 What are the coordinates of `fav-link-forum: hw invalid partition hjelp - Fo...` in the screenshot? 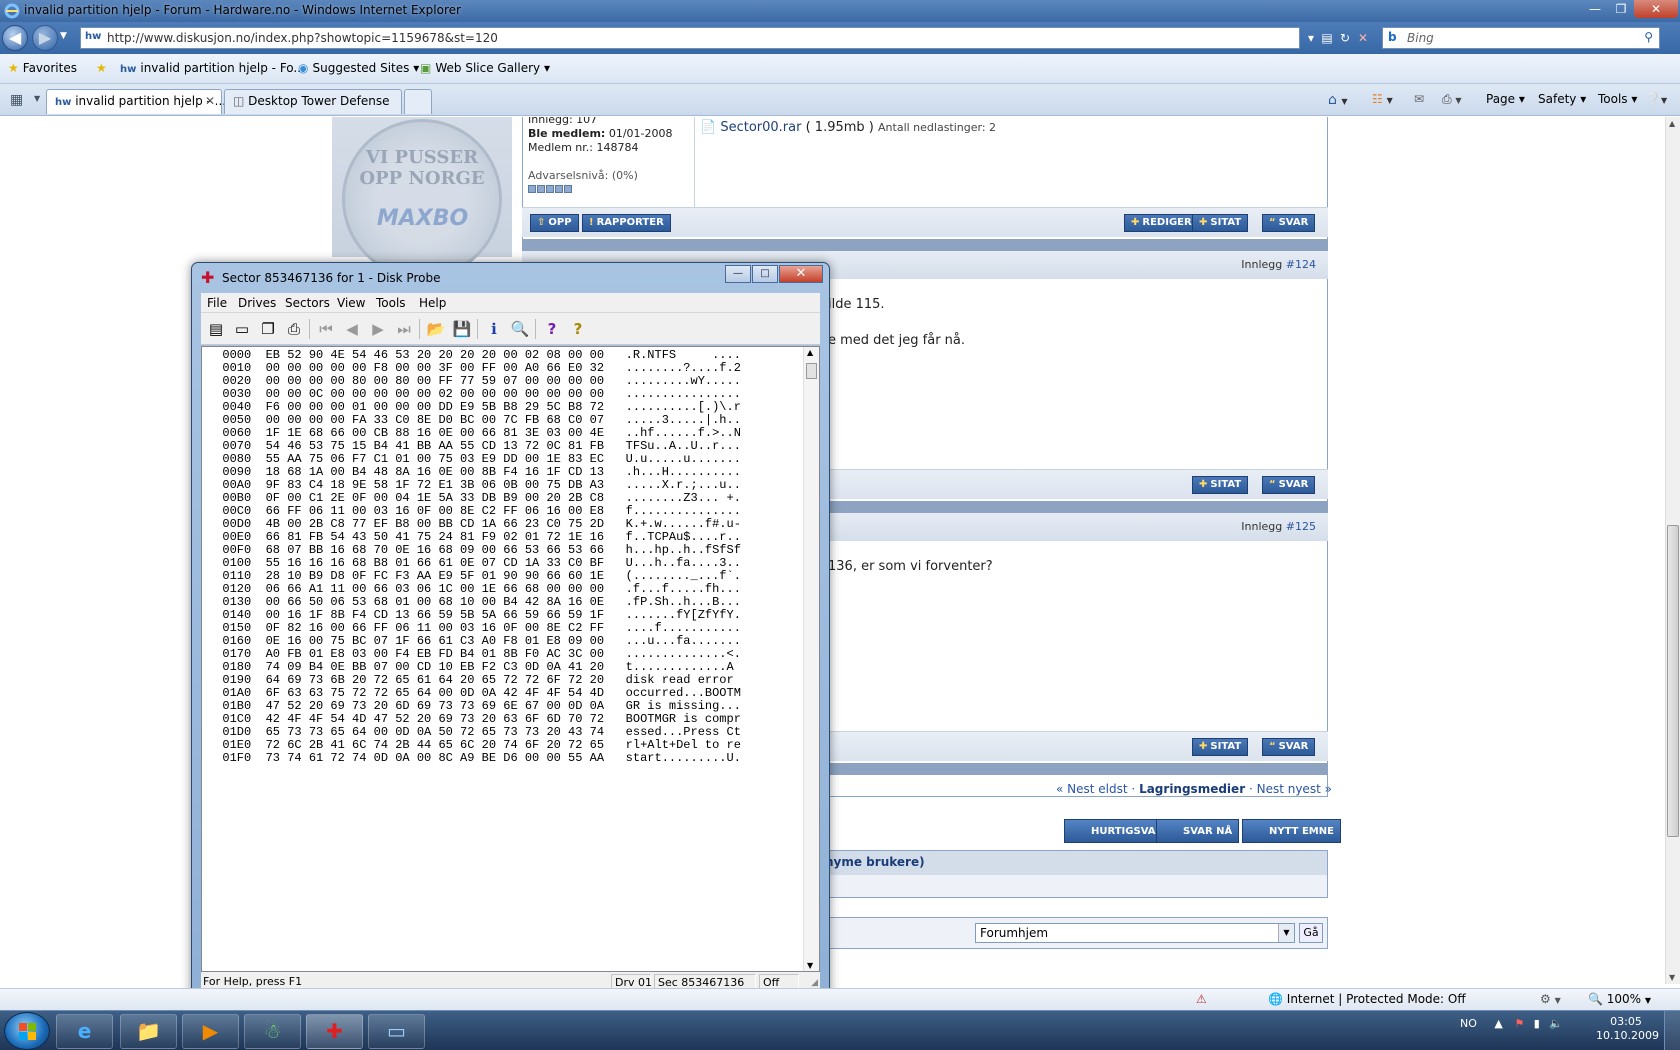 It's located at (212, 68).